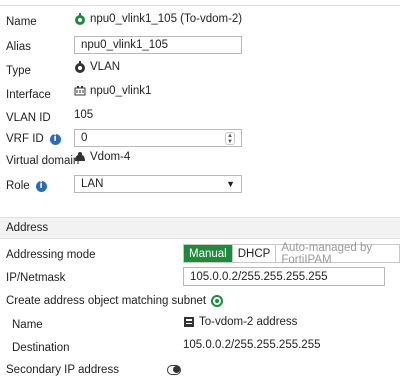 The image size is (400, 378). I want to click on virtual-domain-value: Vdom-4, so click(102, 157).